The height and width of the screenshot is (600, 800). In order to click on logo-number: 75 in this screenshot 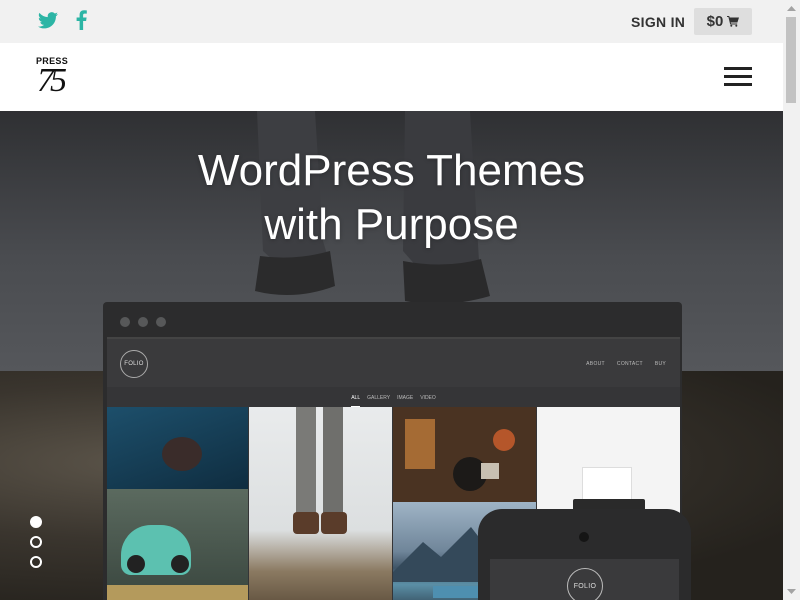, I will do `click(52, 80)`.